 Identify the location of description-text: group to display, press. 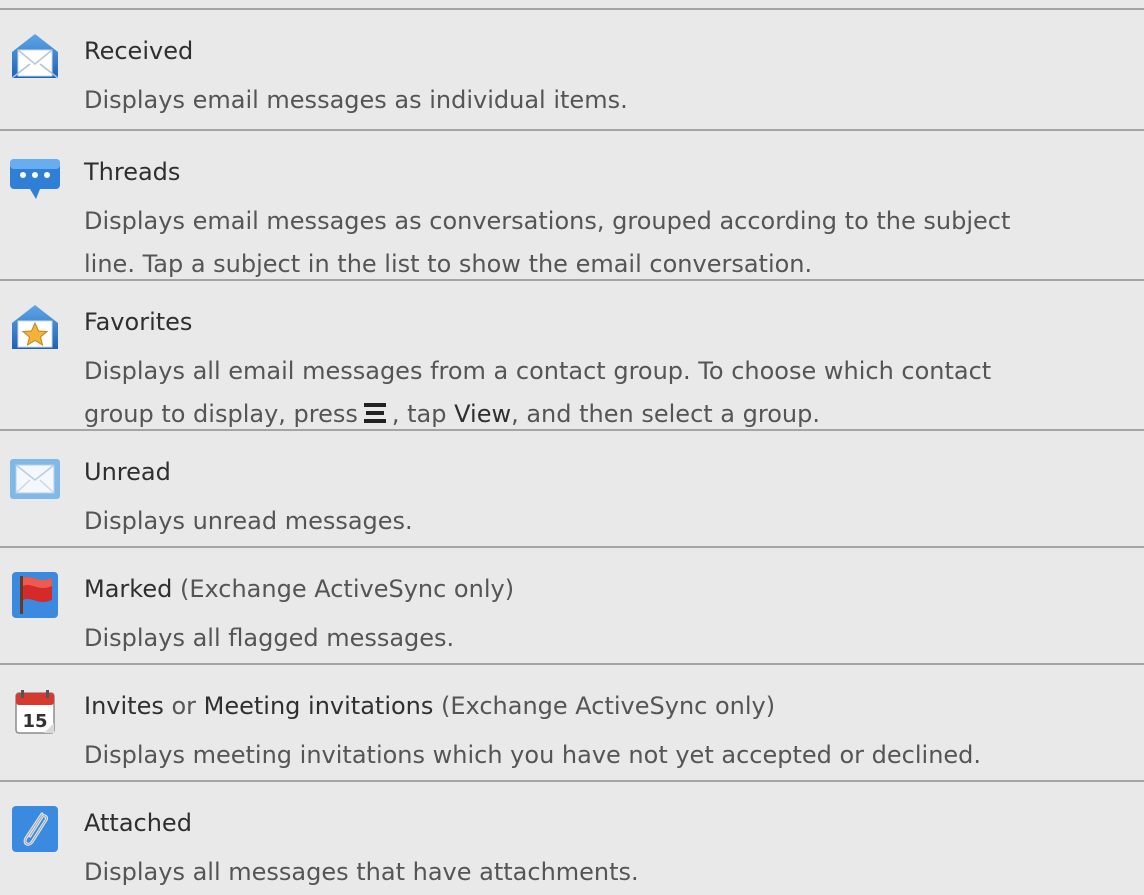
(221, 414).